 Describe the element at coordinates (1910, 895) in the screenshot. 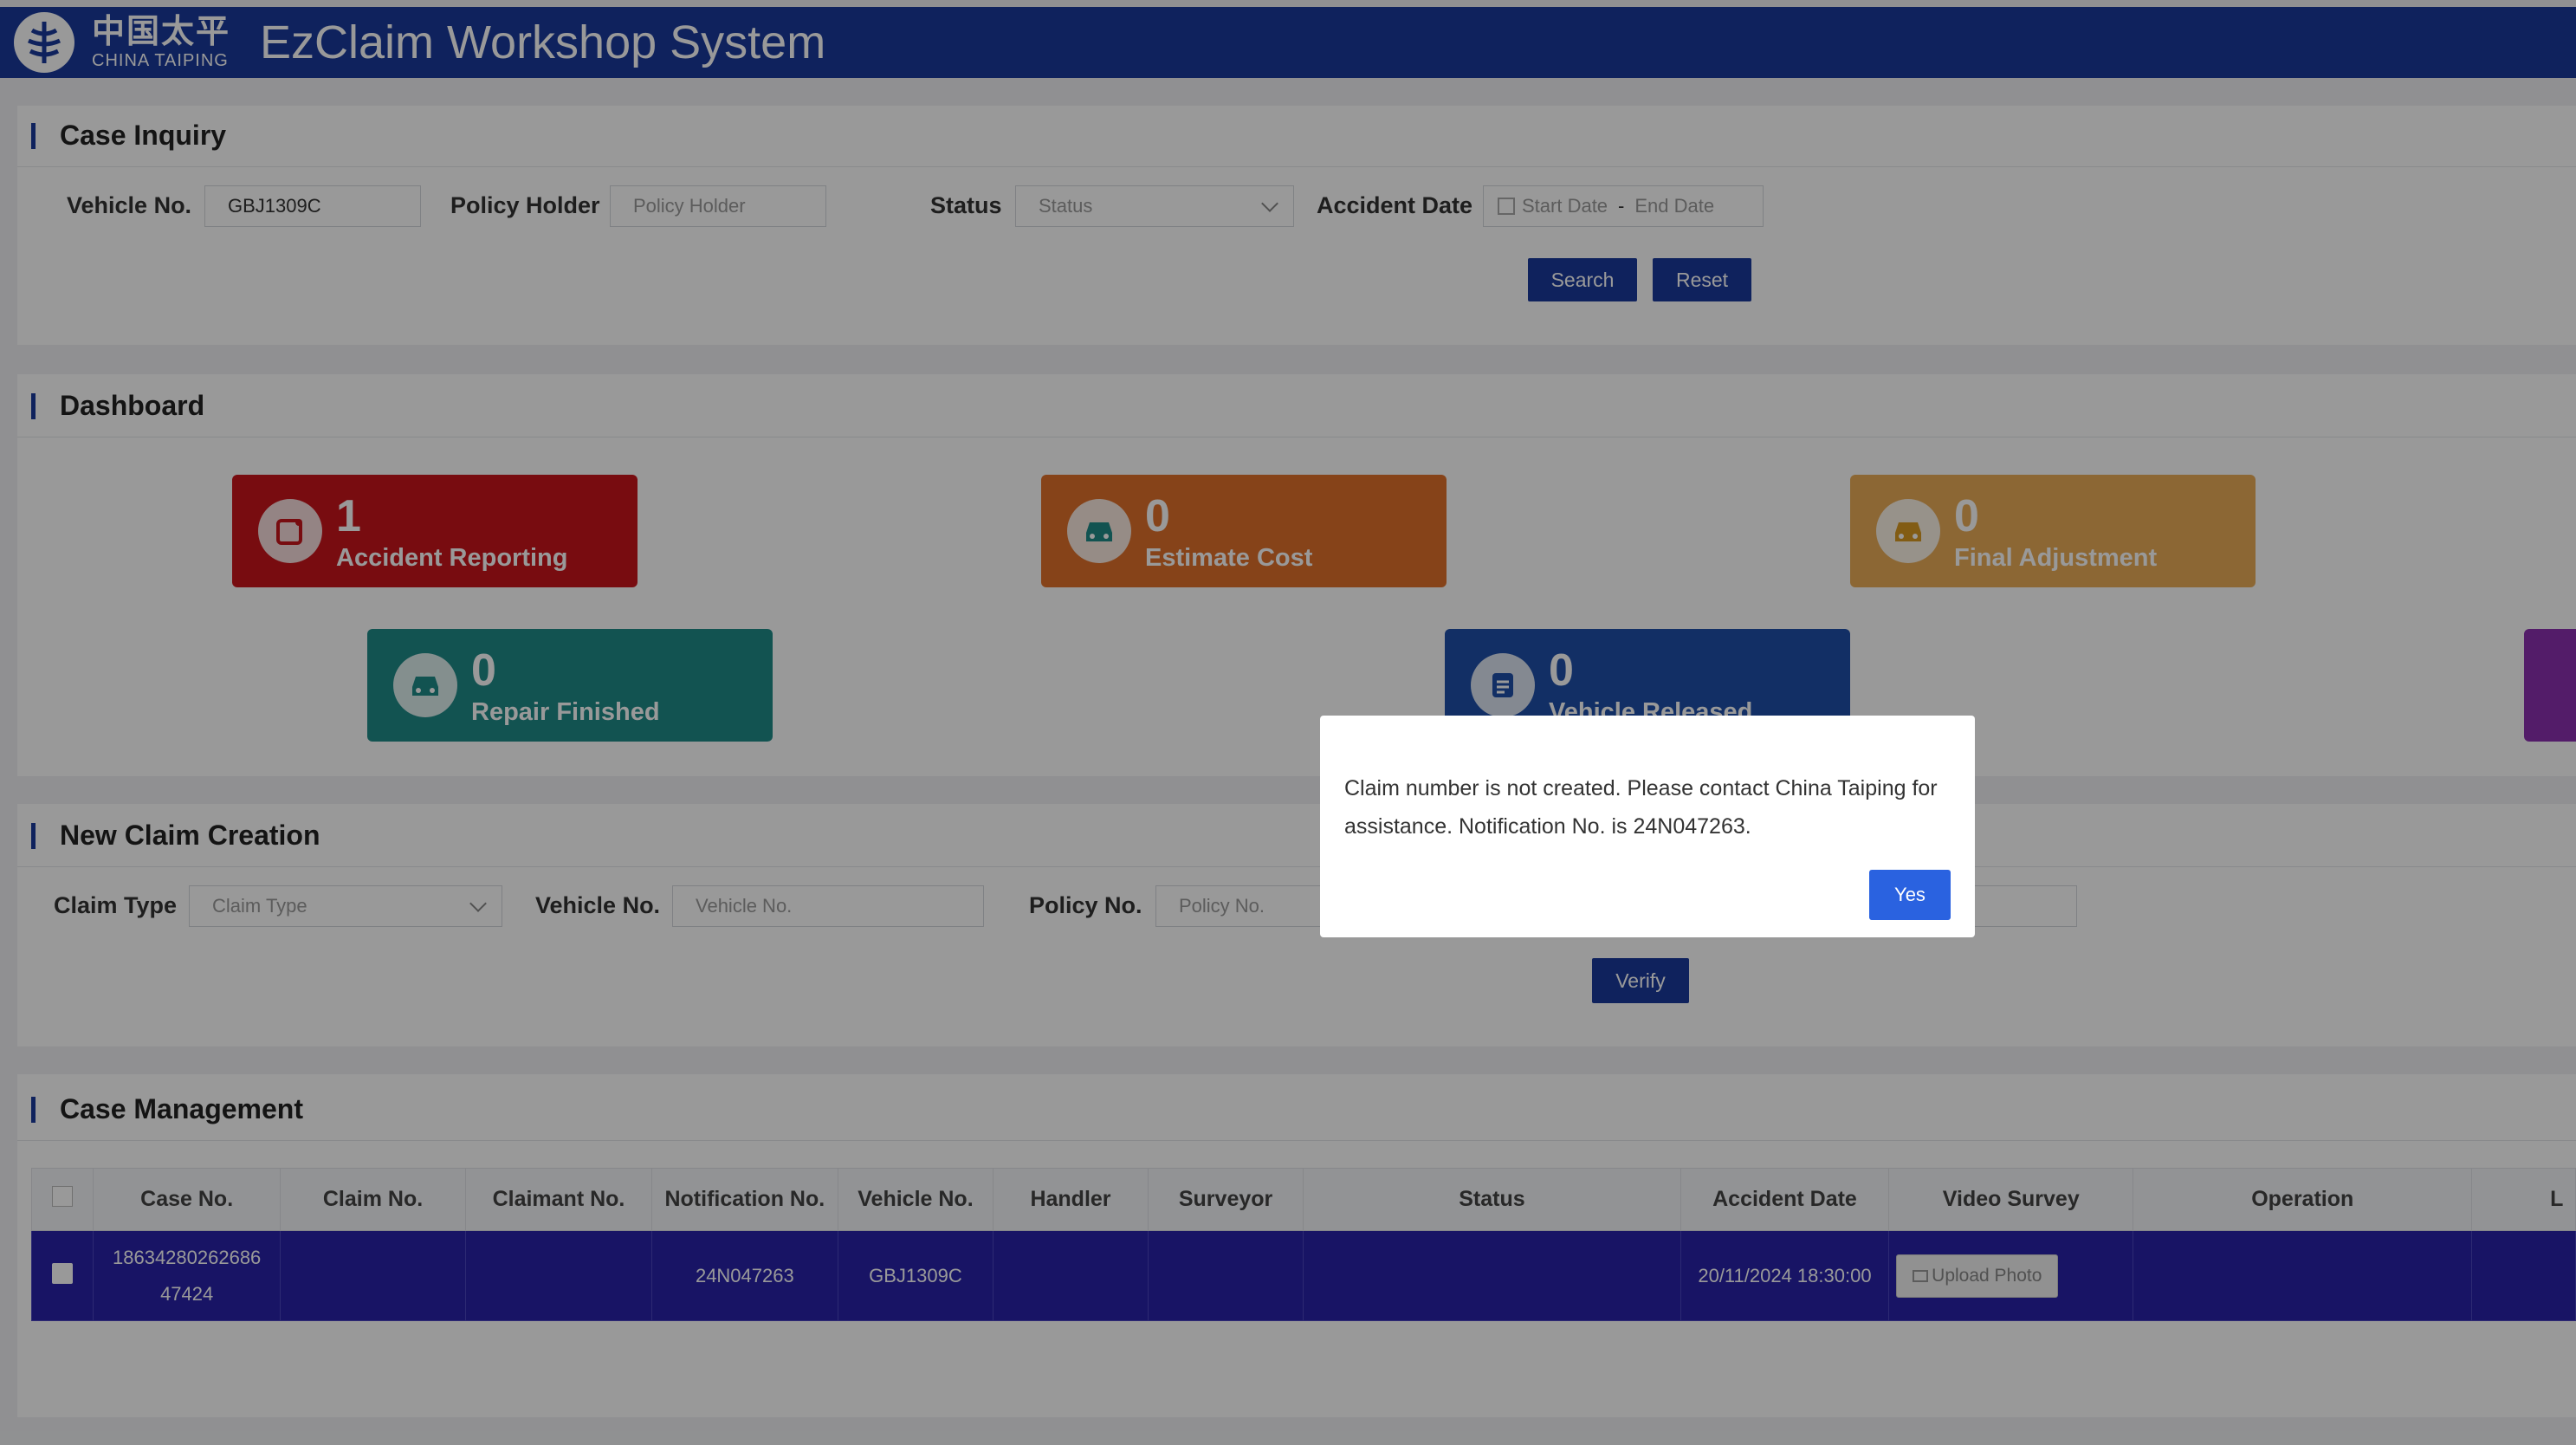

I see `yes-button: Yes` at that location.